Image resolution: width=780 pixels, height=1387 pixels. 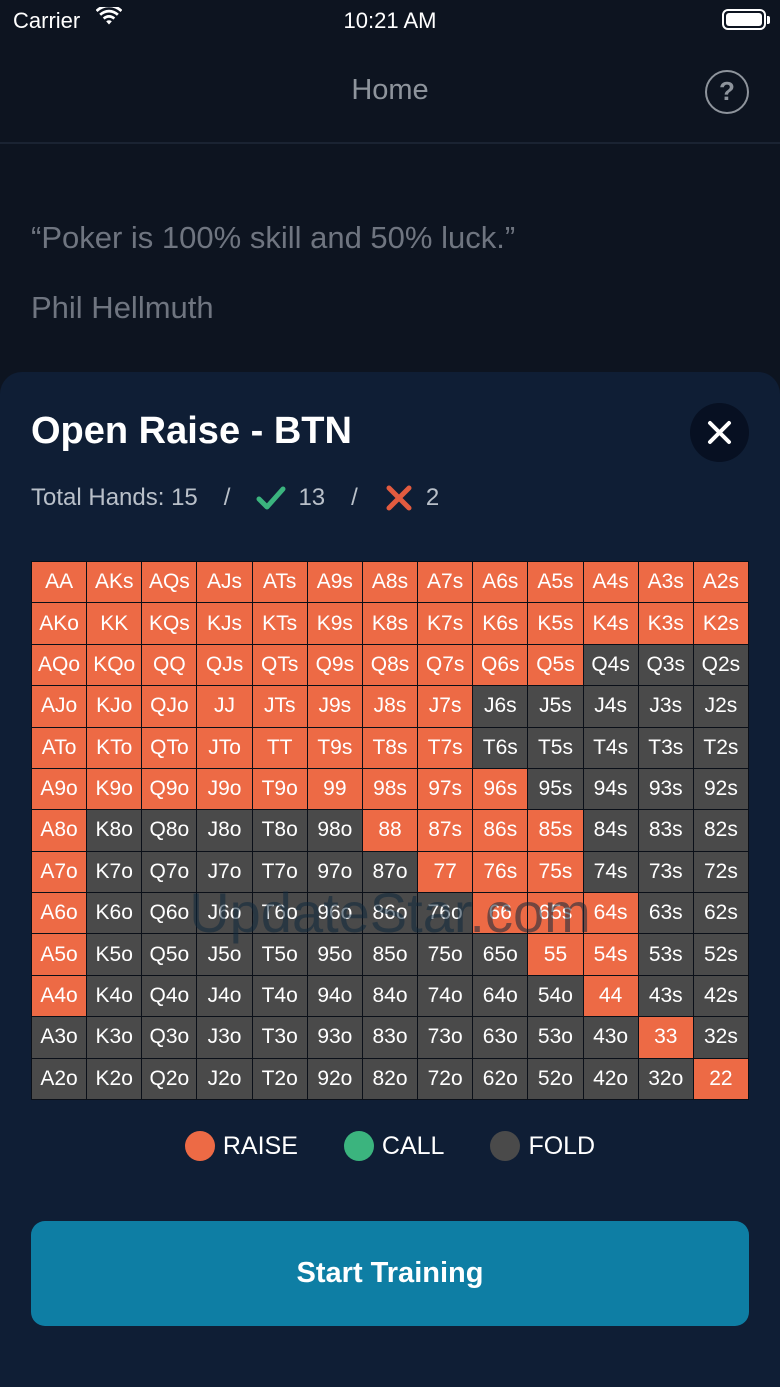 I want to click on hand-cell-76s-raise: 76s, so click(x=500, y=872).